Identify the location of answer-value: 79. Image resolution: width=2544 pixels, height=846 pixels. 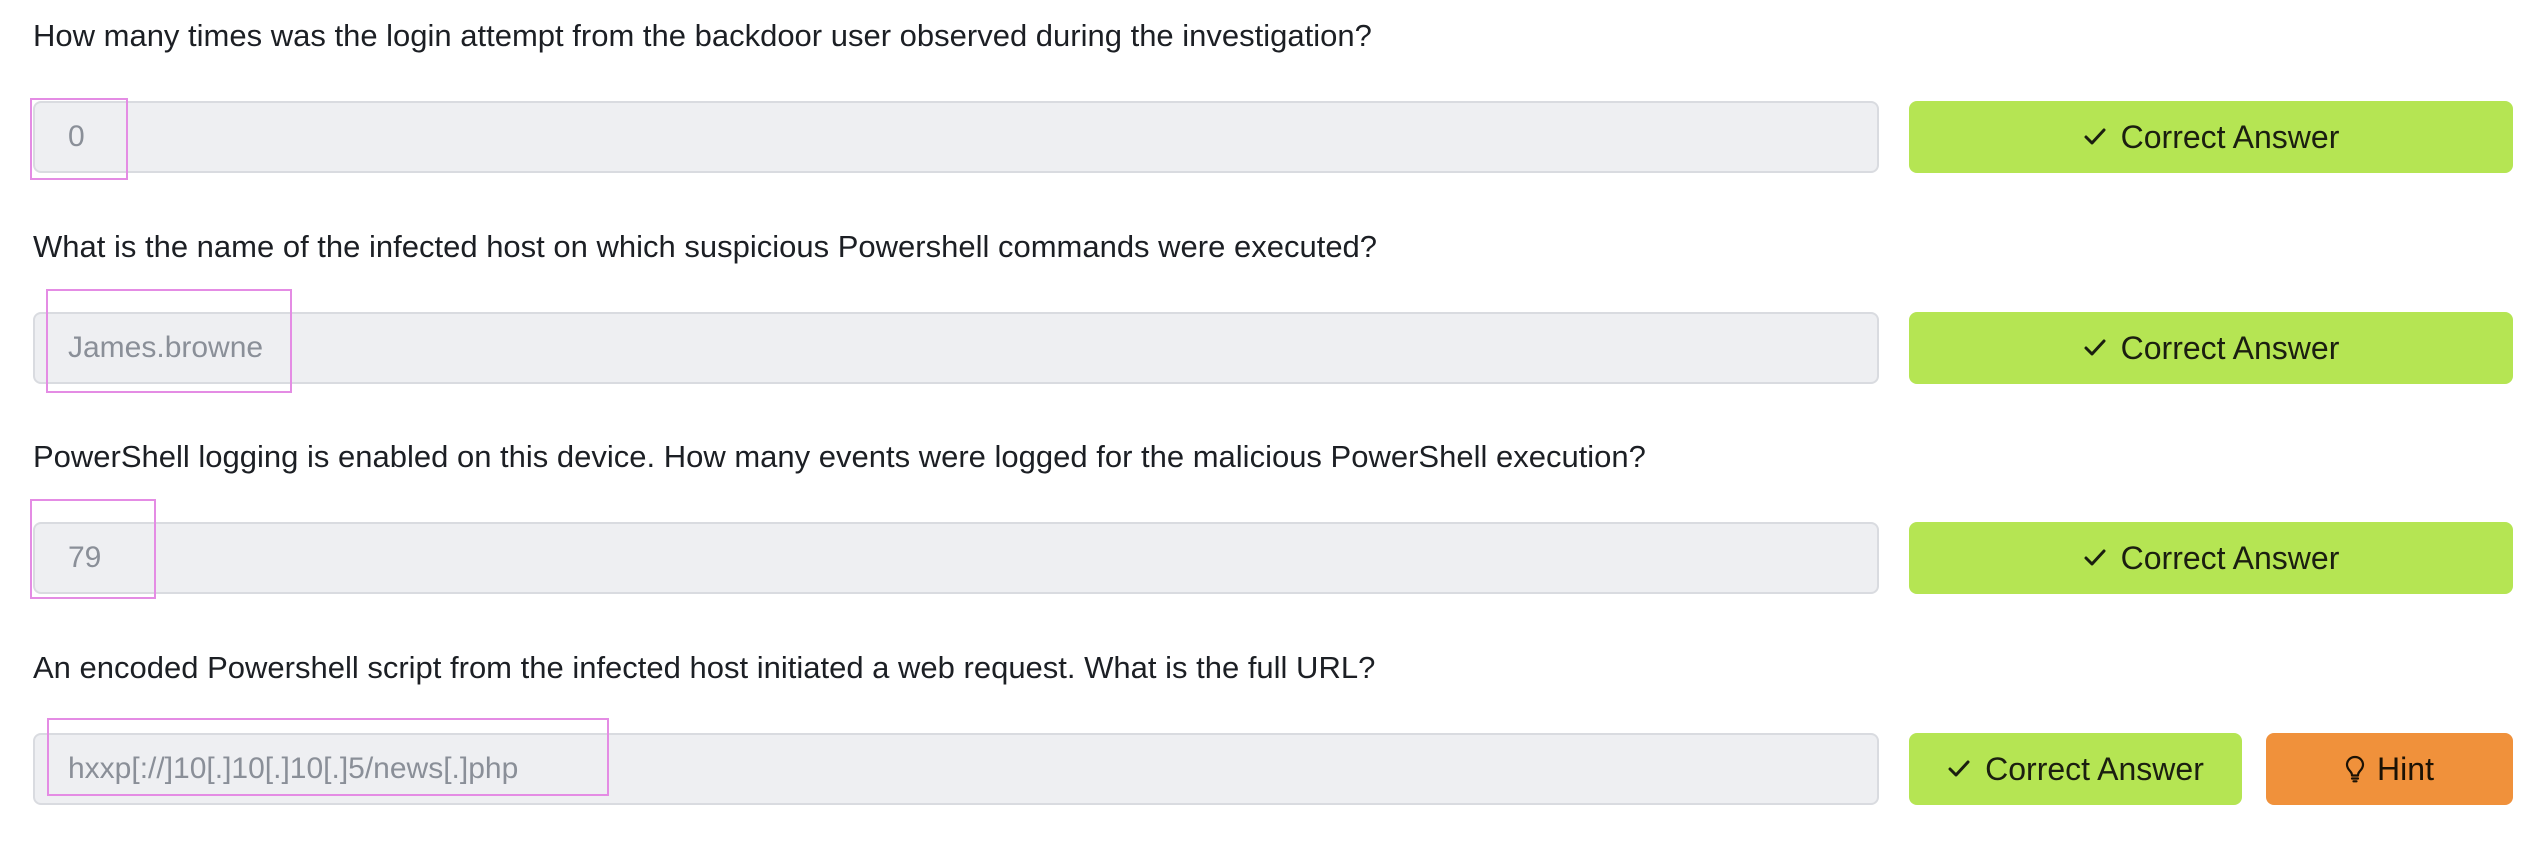
(85, 557).